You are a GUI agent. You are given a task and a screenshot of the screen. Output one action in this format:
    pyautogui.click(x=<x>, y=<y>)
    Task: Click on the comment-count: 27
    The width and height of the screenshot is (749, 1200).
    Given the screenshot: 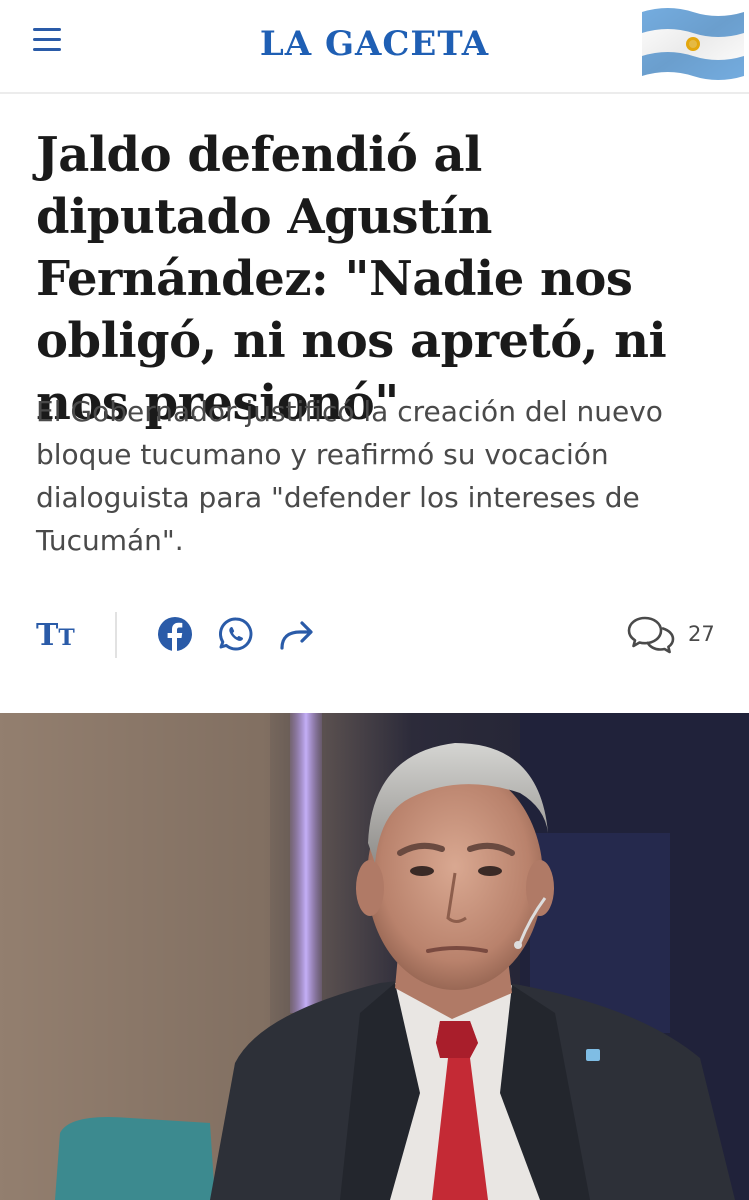 What is the action you would take?
    pyautogui.click(x=701, y=634)
    